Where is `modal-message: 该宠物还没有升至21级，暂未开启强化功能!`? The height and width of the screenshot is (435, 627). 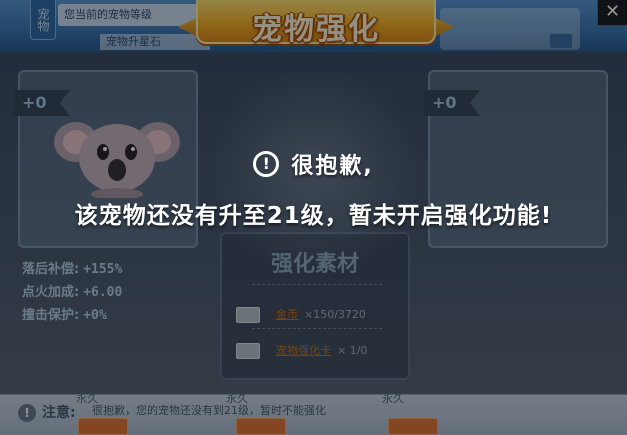 modal-message: 该宠物还没有升至21级，暂未开启强化功能! is located at coordinates (313, 216).